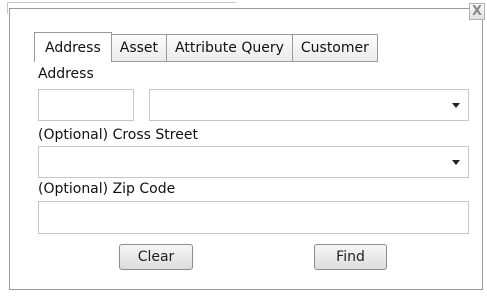  What do you see at coordinates (350, 257) in the screenshot?
I see `find-button: Find` at bounding box center [350, 257].